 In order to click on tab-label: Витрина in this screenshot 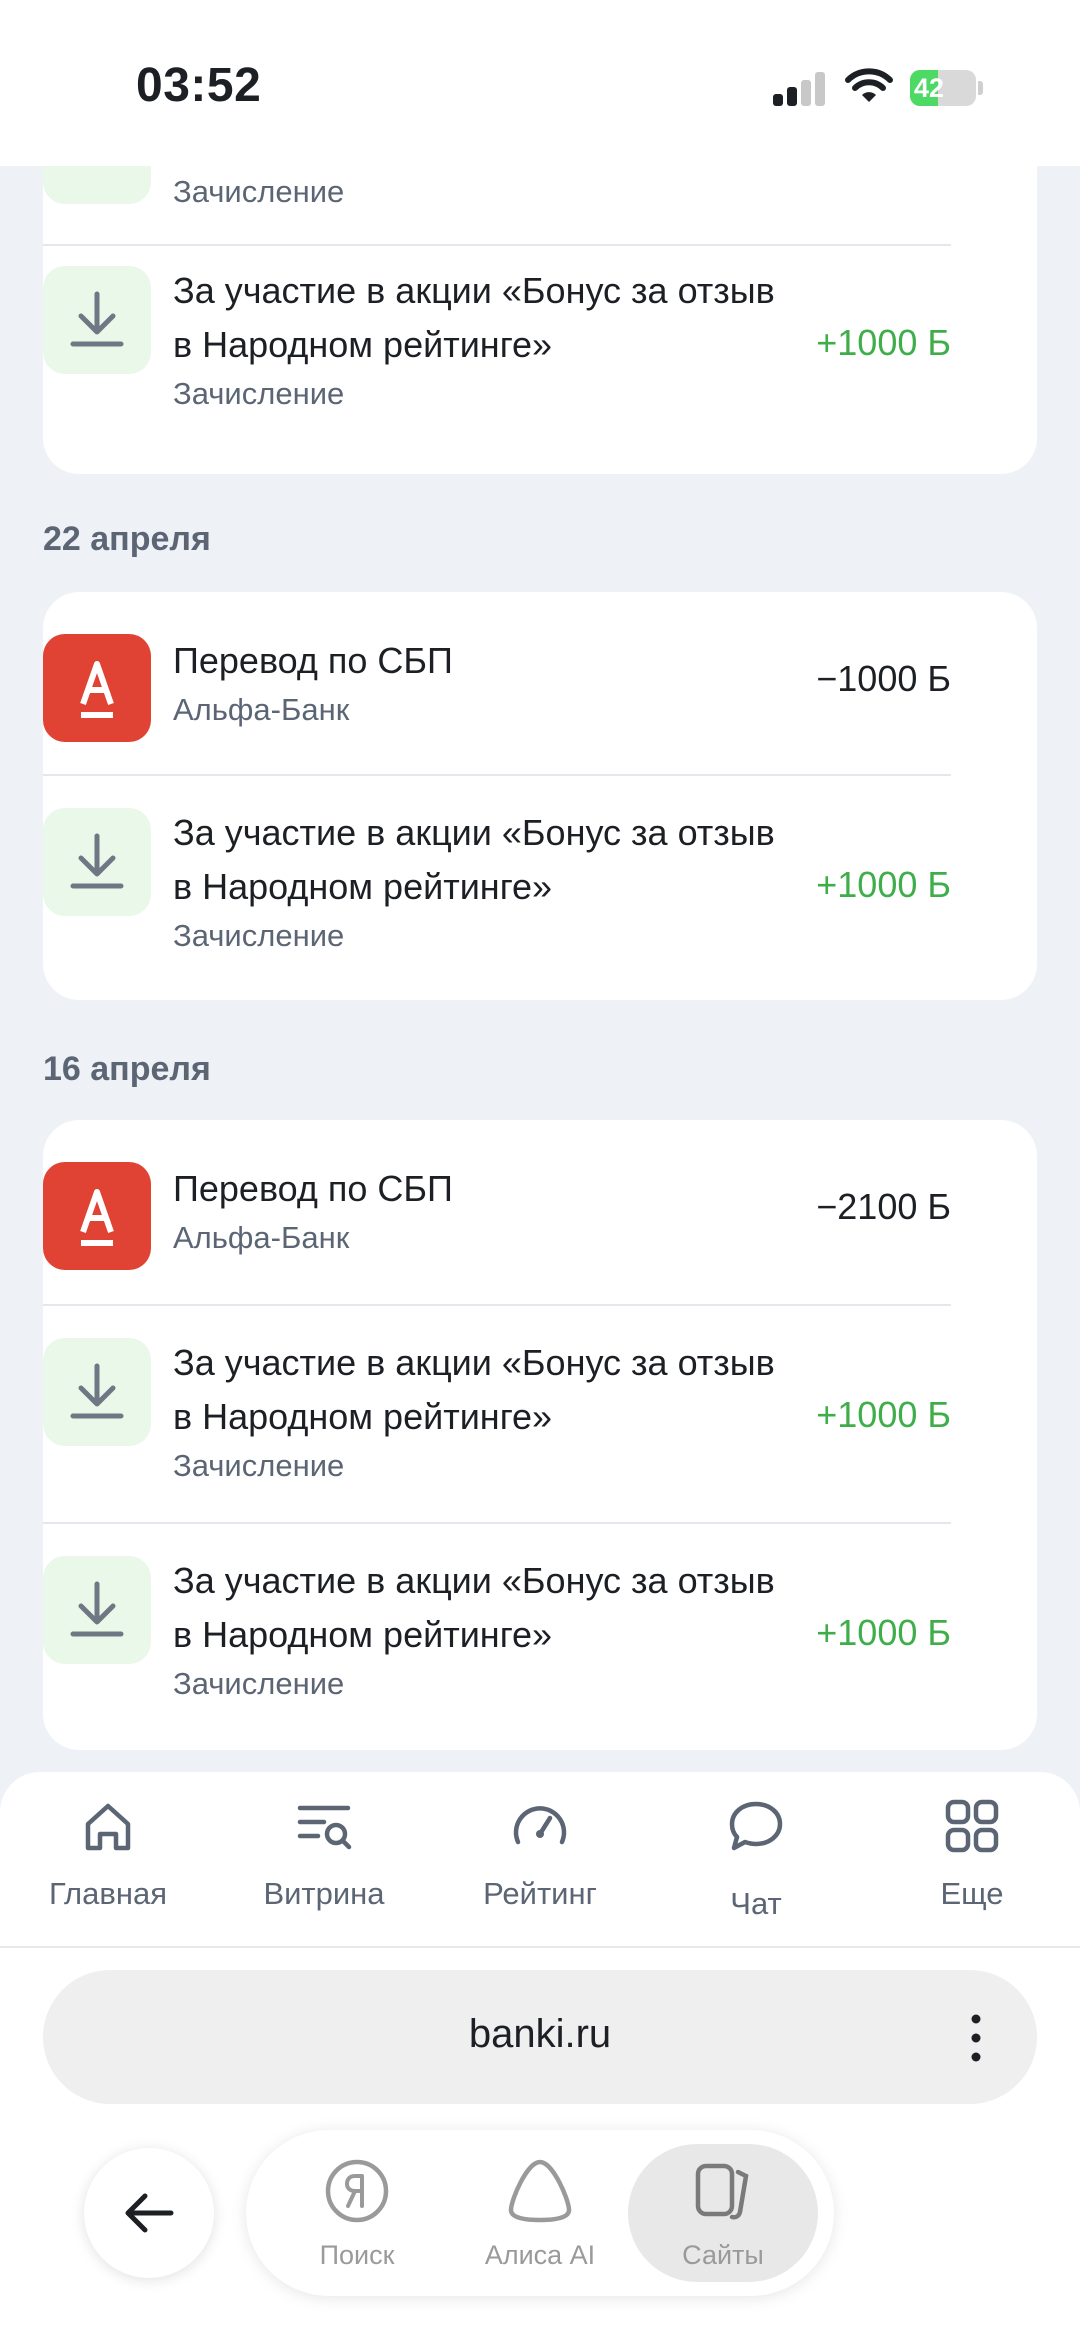, I will do `click(324, 1893)`.